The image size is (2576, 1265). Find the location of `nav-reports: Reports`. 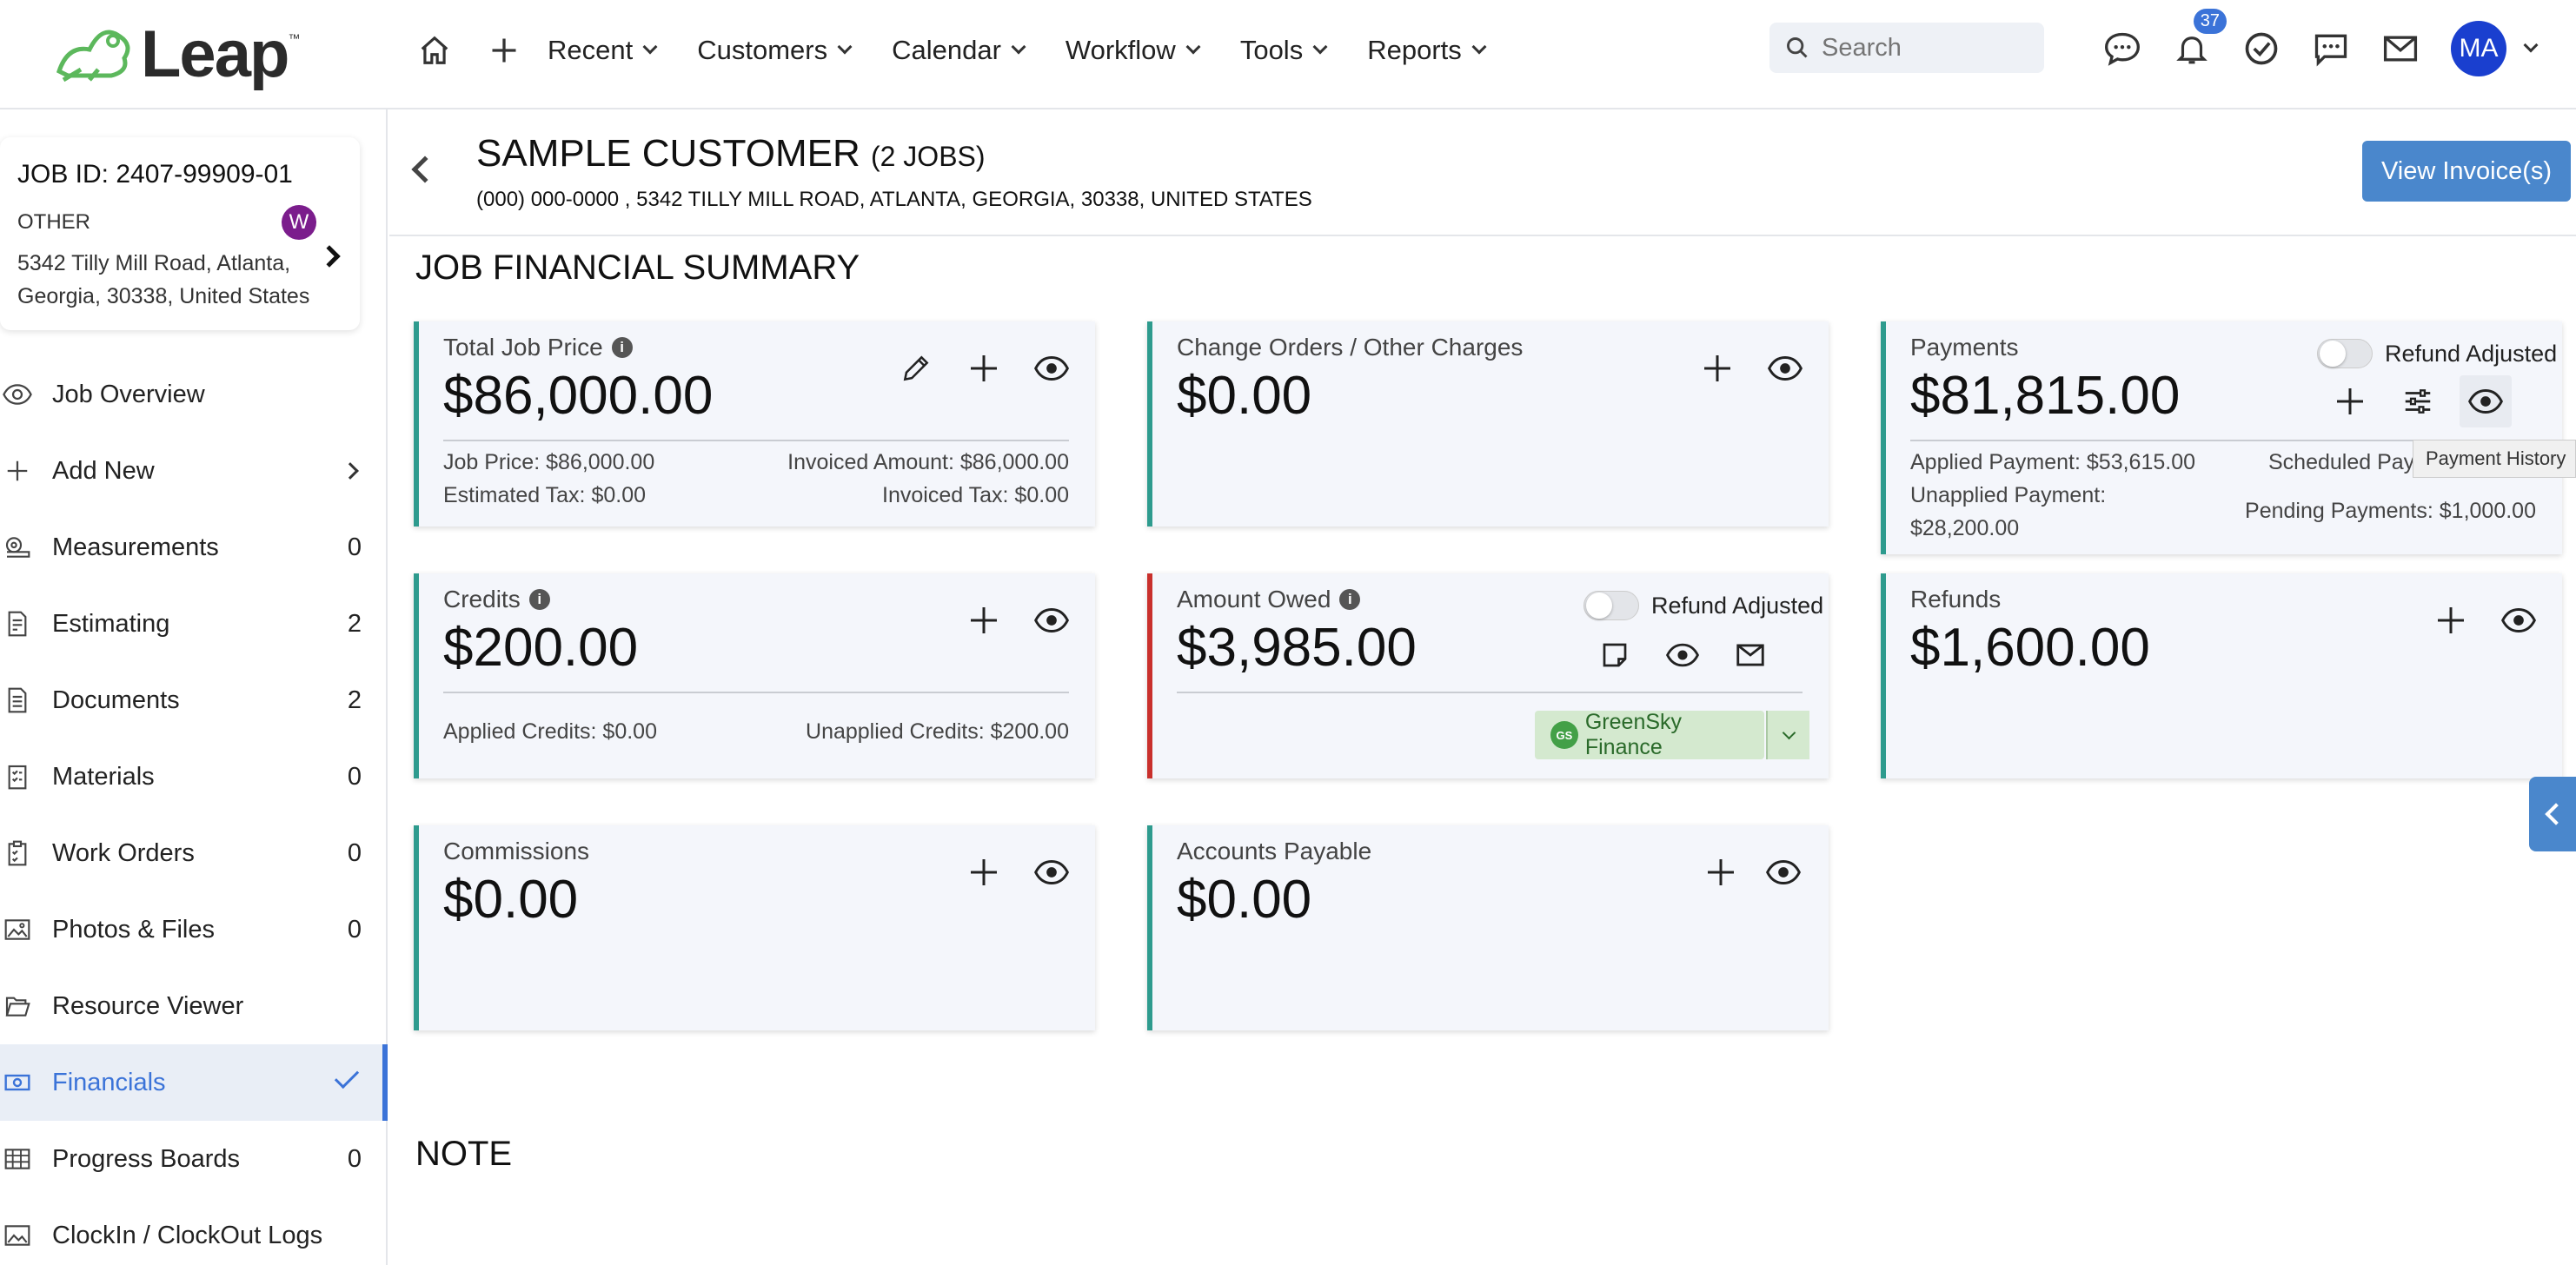

nav-reports: Reports is located at coordinates (1427, 50).